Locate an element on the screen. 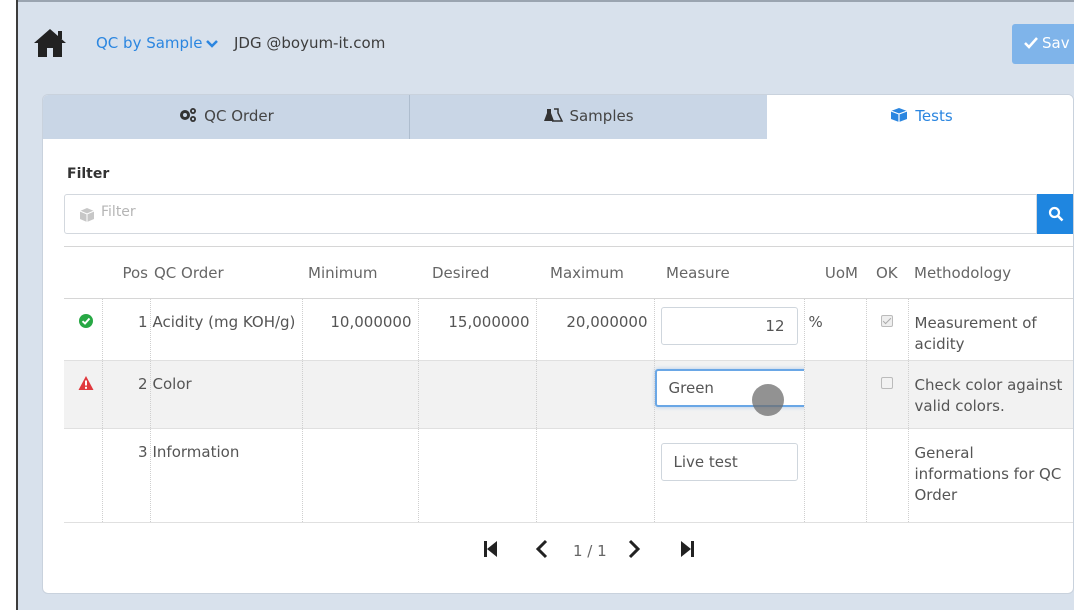 The image size is (1074, 610). next-page-icon is located at coordinates (634, 549).